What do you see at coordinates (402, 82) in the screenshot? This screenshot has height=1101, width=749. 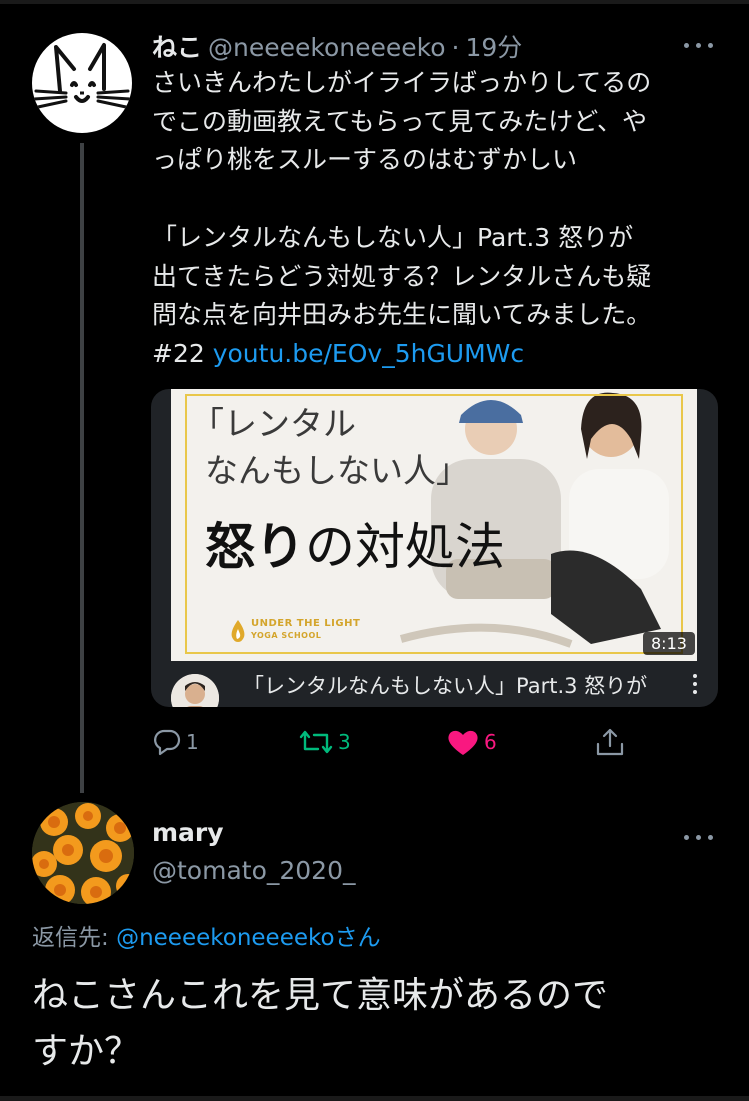 I see `tweet-line: さいきんわたしがイライラばっかりしてるの` at bounding box center [402, 82].